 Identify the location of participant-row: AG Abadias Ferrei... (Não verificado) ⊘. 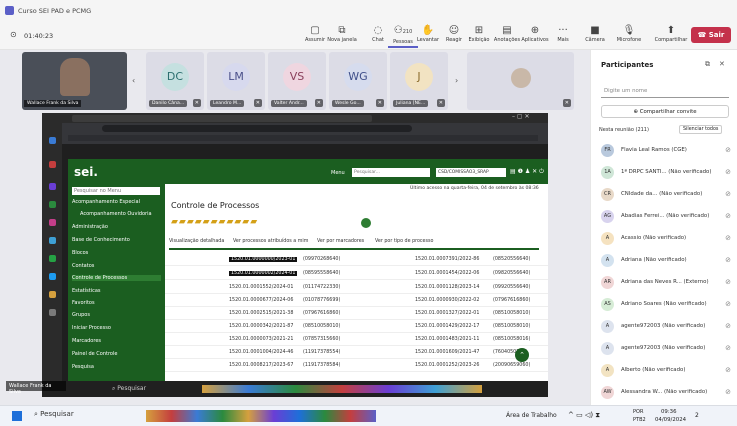
(667, 217).